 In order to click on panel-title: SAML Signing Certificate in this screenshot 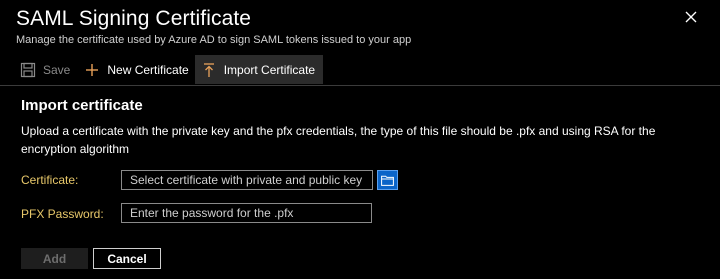, I will do `click(134, 18)`.